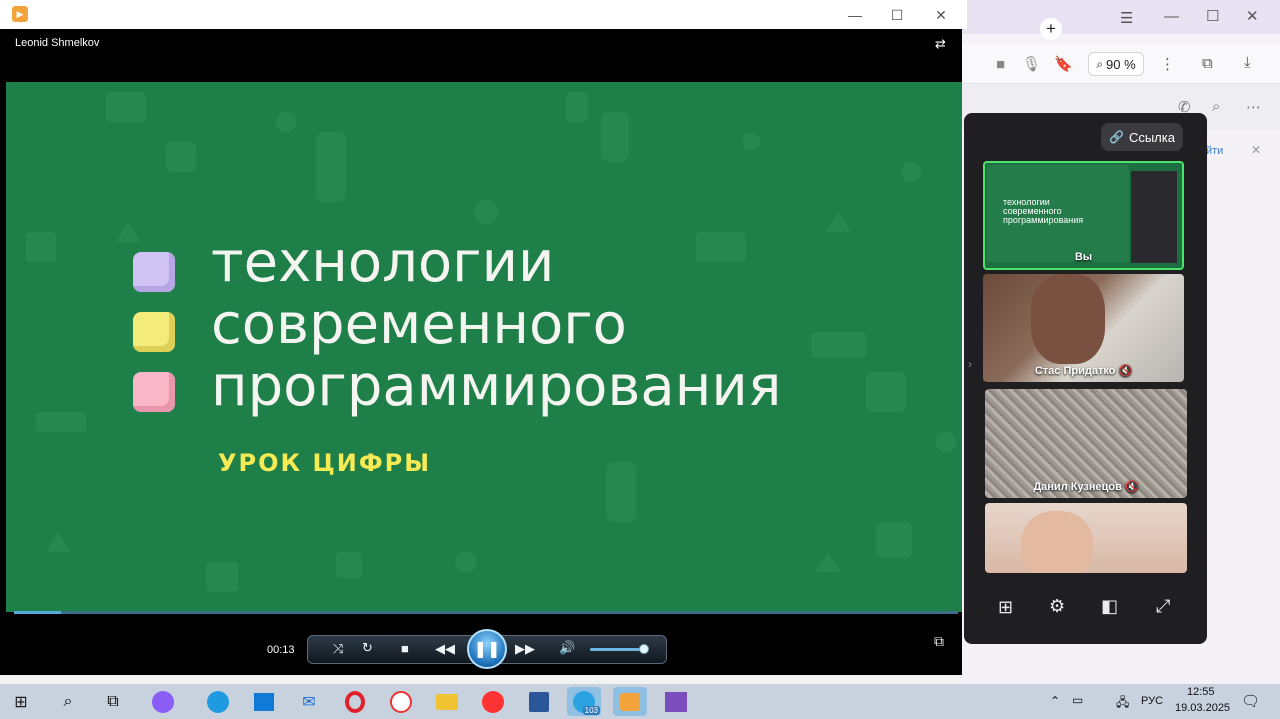 Image resolution: width=1280 pixels, height=719 pixels. What do you see at coordinates (1214, 151) in the screenshot?
I see `partial-link-text: йти` at bounding box center [1214, 151].